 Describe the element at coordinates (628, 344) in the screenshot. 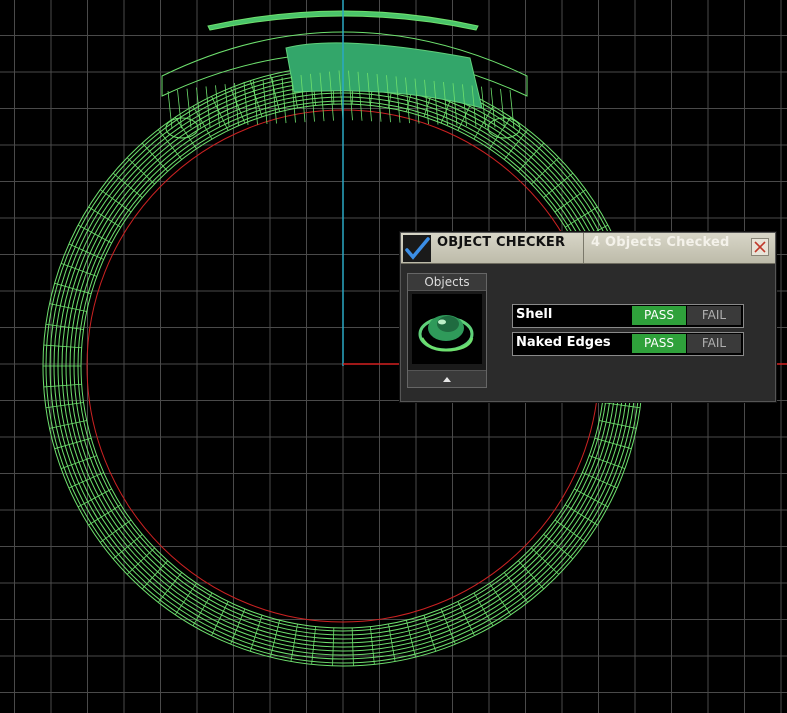

I see `check-row-naked-edges: Naked Edges PASS FAIL` at that location.